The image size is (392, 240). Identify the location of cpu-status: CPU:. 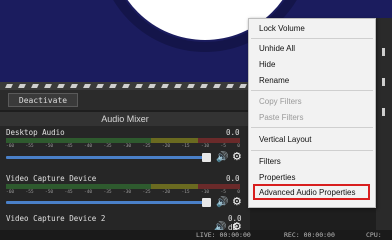
(374, 235).